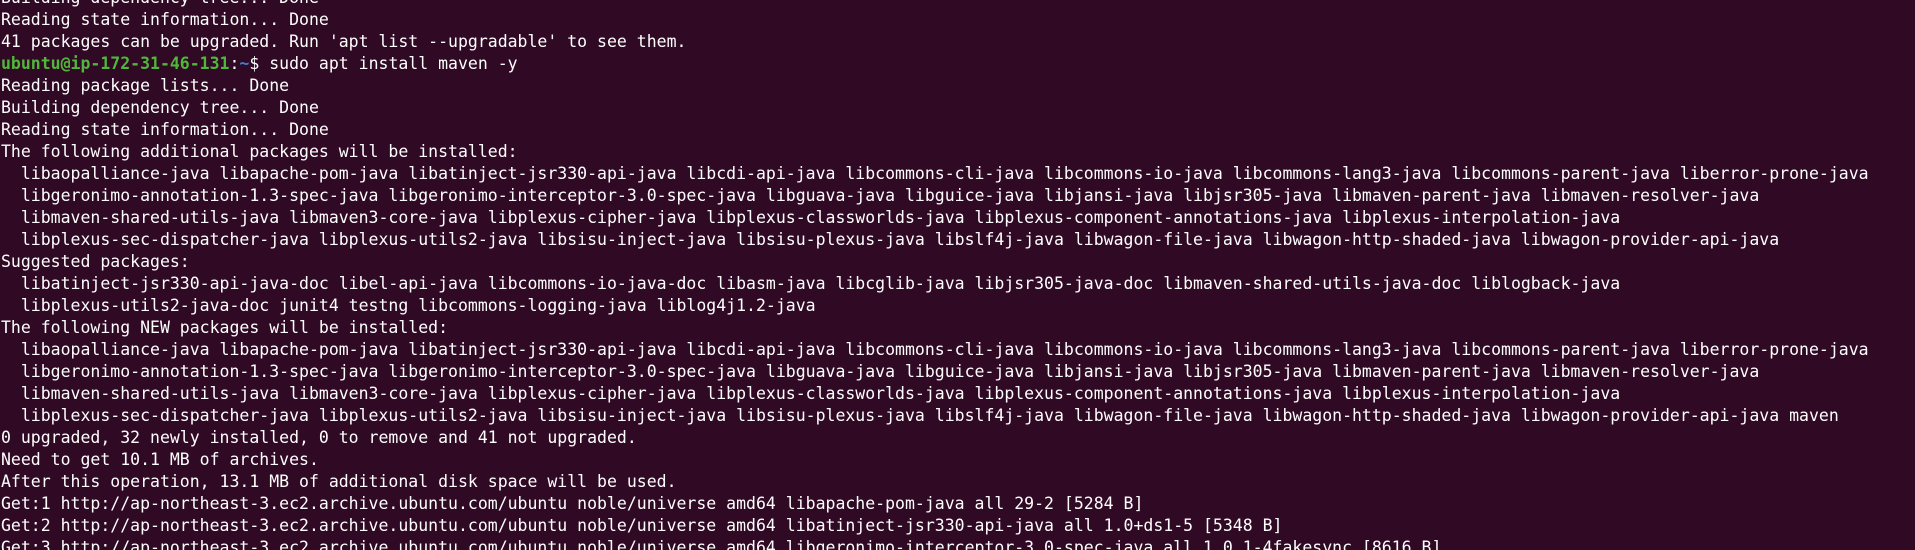 The width and height of the screenshot is (1915, 550). What do you see at coordinates (145, 85) in the screenshot?
I see `output-line: Reading package lists... Done` at bounding box center [145, 85].